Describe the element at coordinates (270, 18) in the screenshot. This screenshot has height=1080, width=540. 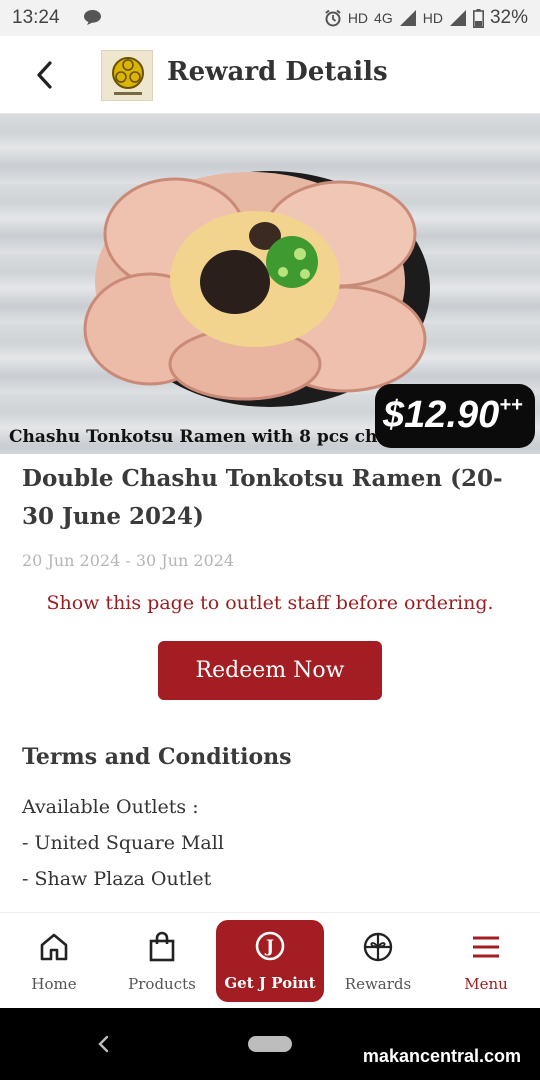
I see `status-bar: 13:24 HD 4G HD 32%` at that location.